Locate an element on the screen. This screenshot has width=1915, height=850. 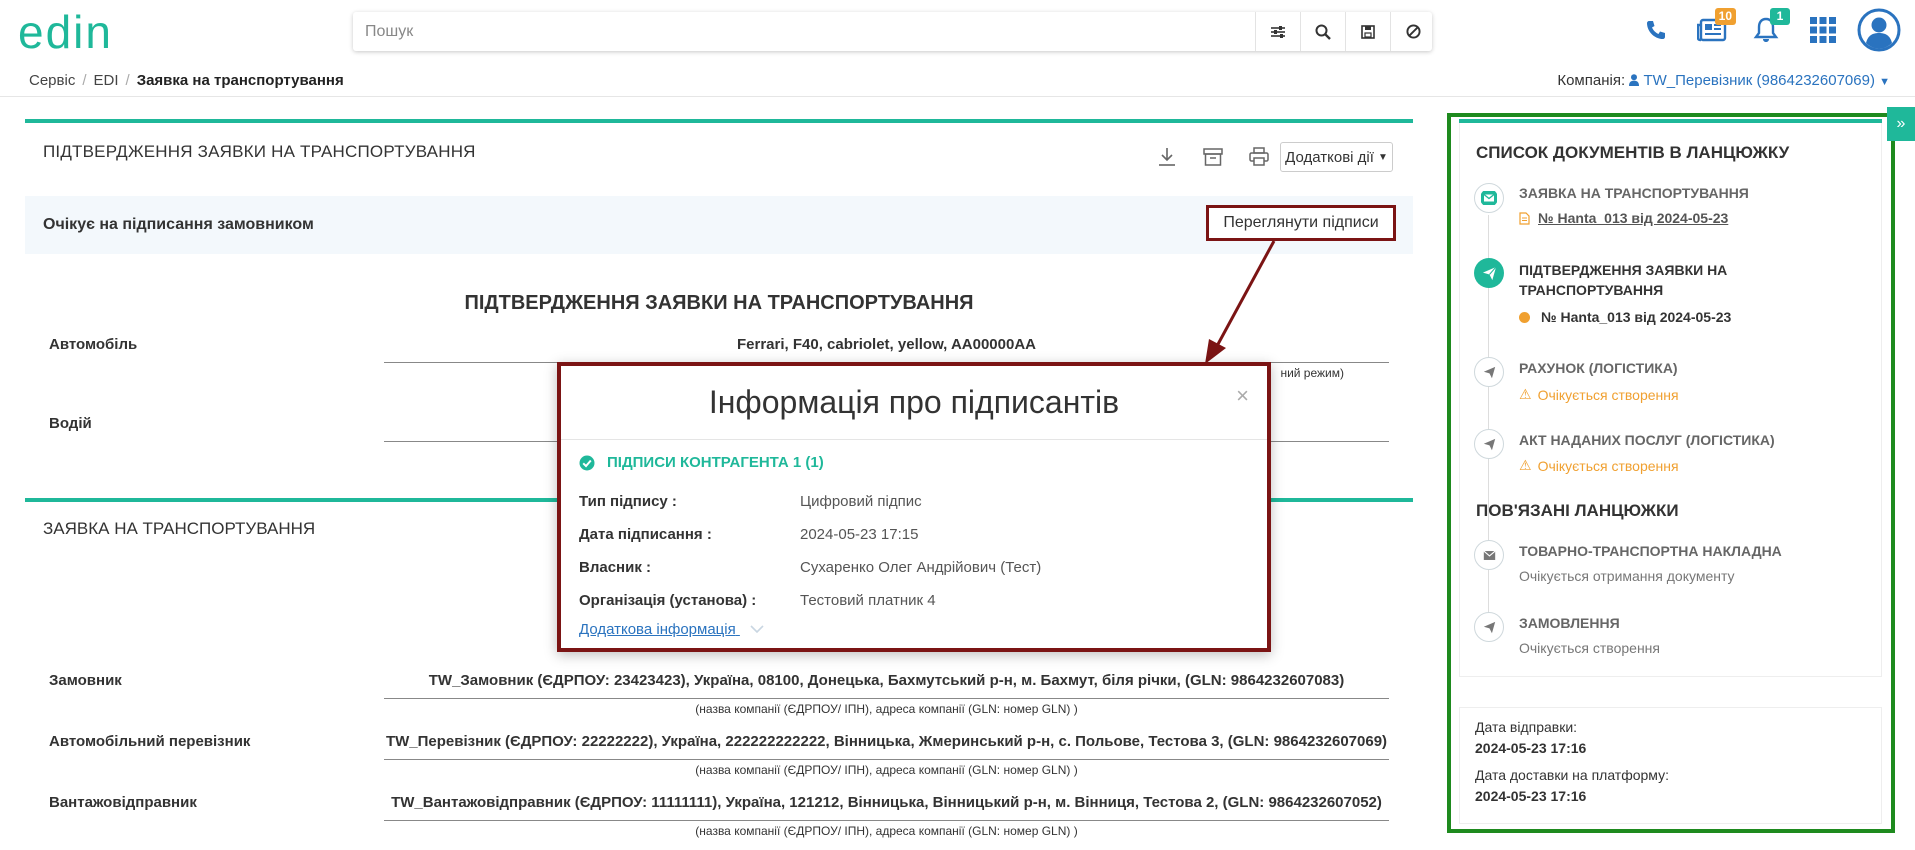
phone-button is located at coordinates (1656, 30).